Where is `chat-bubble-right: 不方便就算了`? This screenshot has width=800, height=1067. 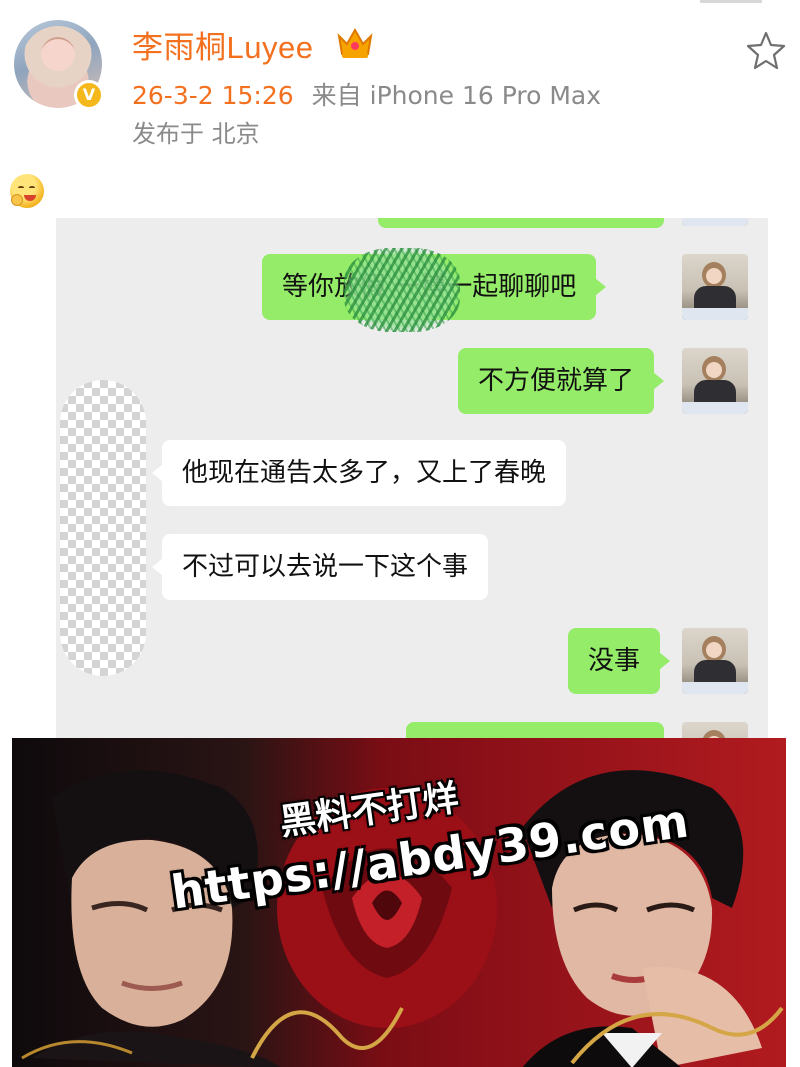 chat-bubble-right: 不方便就算了 is located at coordinates (561, 381).